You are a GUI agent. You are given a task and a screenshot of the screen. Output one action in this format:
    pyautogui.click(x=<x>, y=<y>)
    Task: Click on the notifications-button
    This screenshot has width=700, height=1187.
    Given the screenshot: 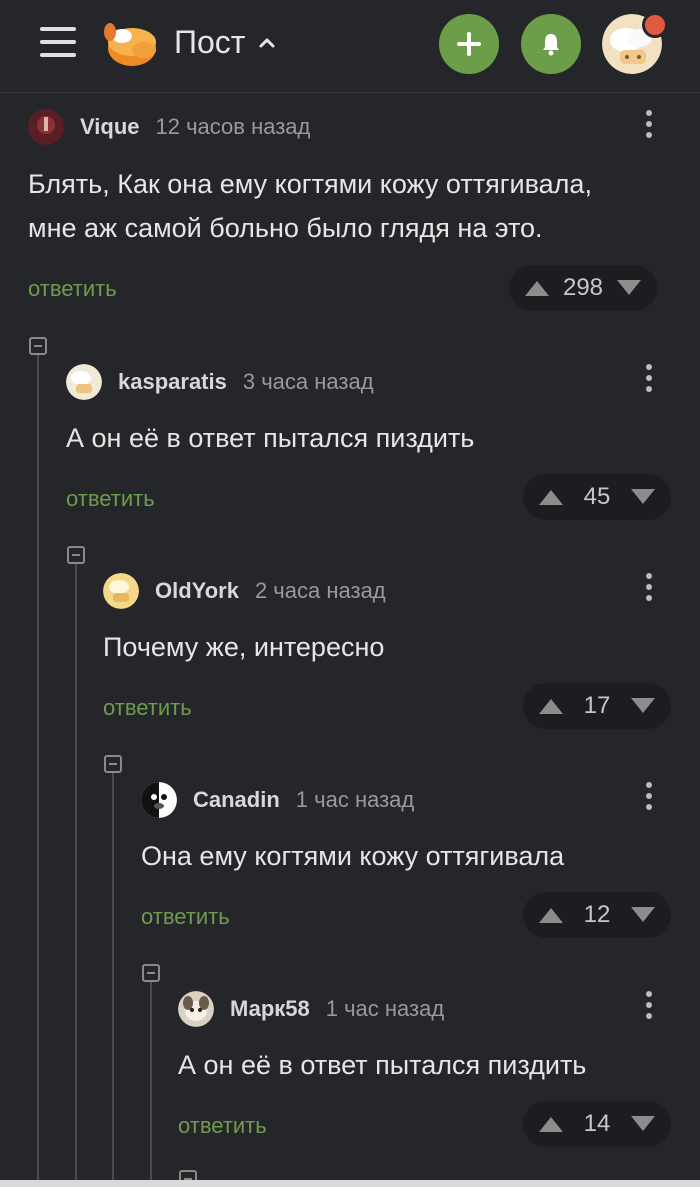 What is the action you would take?
    pyautogui.click(x=551, y=44)
    